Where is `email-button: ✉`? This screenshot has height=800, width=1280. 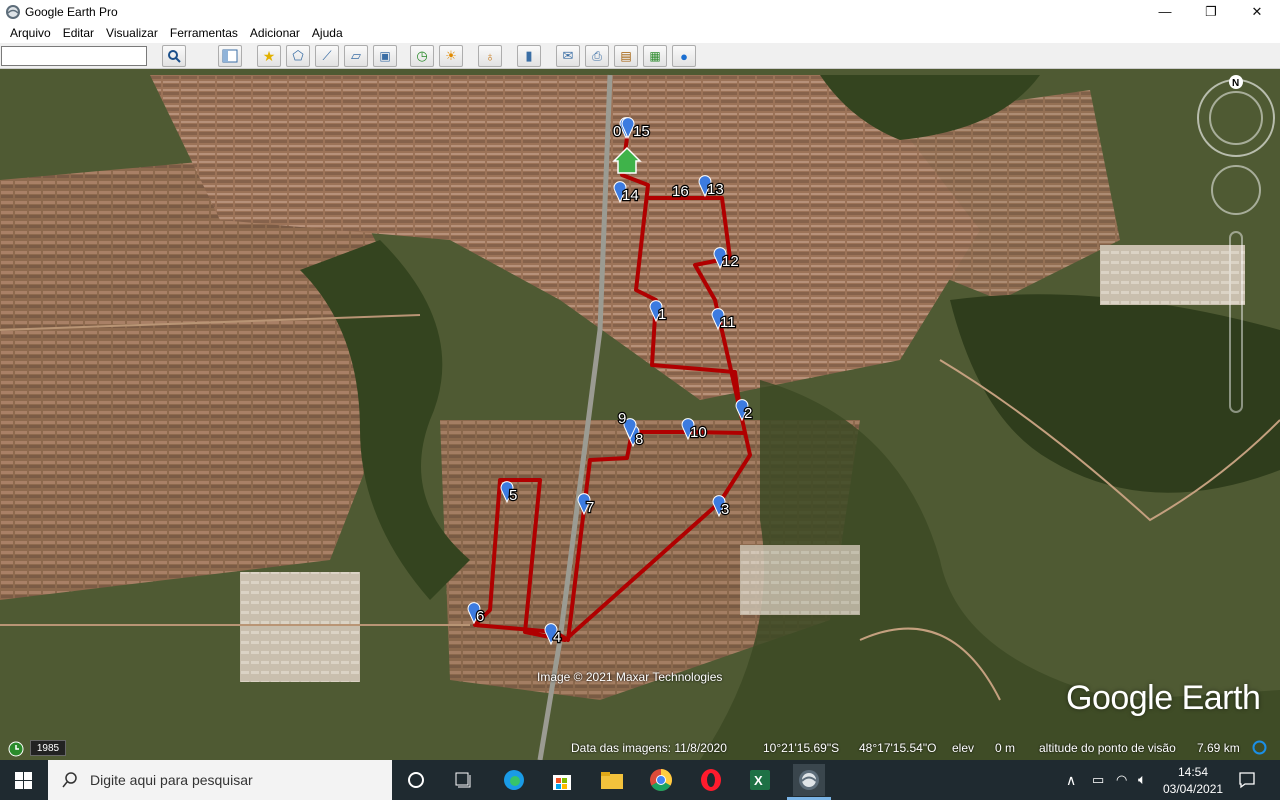 email-button: ✉ is located at coordinates (568, 56).